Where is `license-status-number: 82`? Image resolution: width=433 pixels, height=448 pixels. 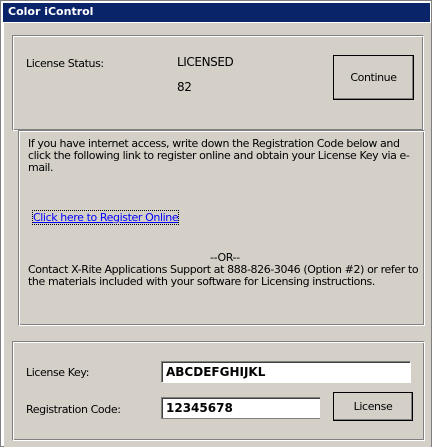
license-status-number: 82 is located at coordinates (184, 87).